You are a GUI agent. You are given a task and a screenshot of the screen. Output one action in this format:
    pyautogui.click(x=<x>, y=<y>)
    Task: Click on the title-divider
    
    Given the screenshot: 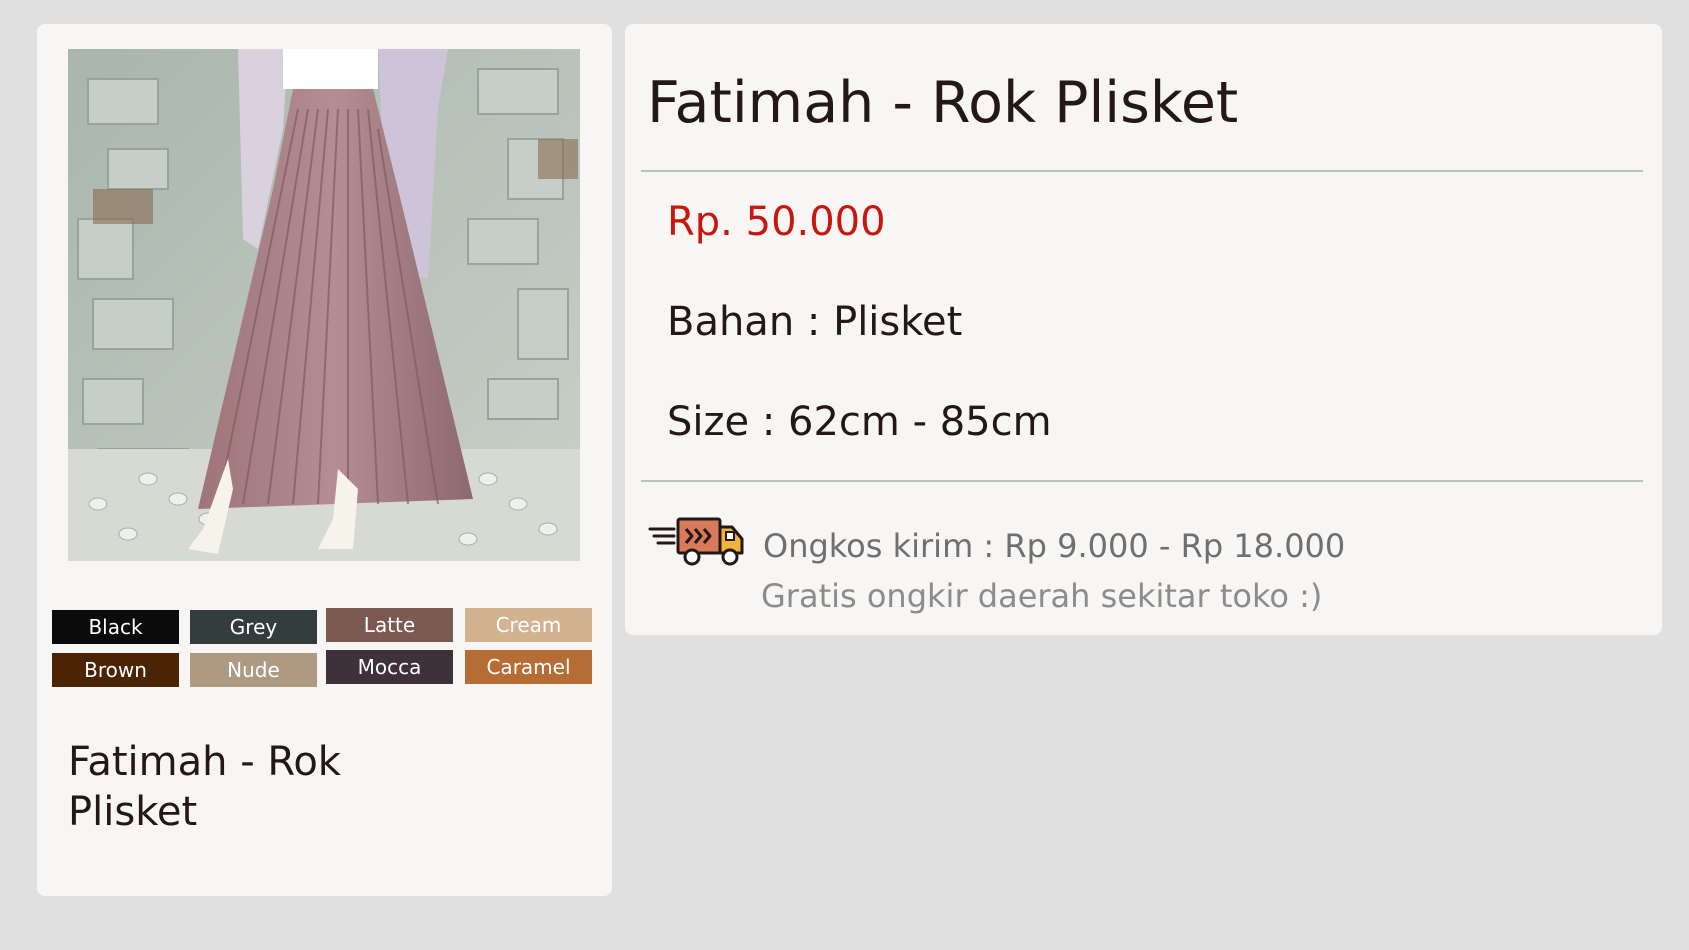 What is the action you would take?
    pyautogui.click(x=1142, y=171)
    